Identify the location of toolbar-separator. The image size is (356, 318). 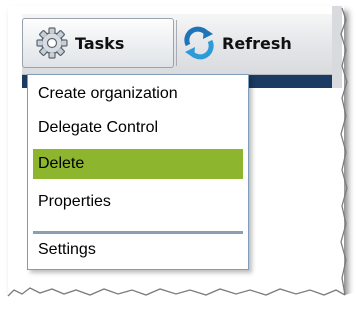
(176, 43).